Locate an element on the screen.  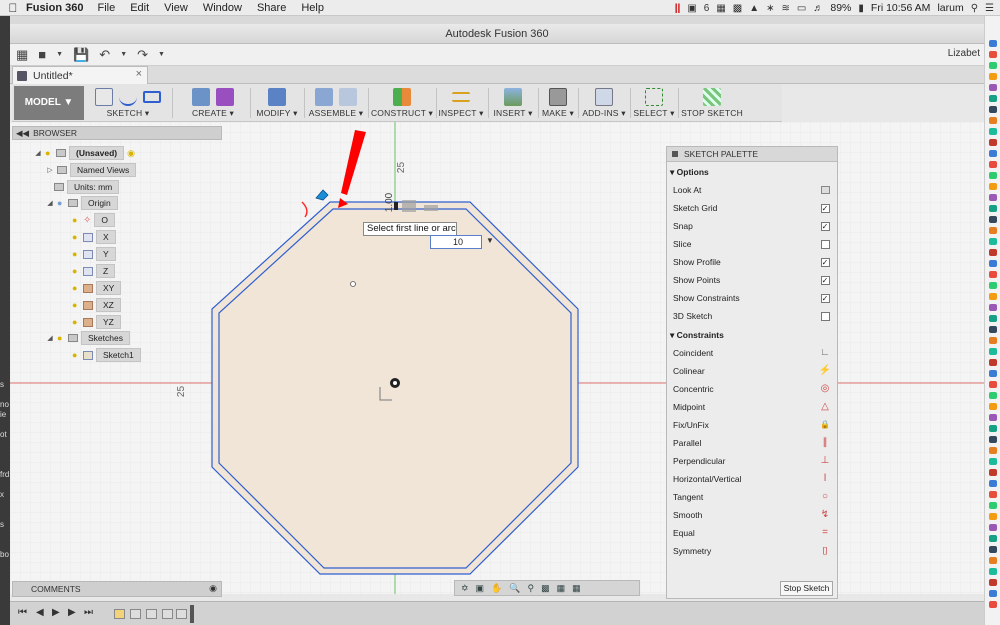
look-at-nav-icon: ▣ is located at coordinates (480, 588).